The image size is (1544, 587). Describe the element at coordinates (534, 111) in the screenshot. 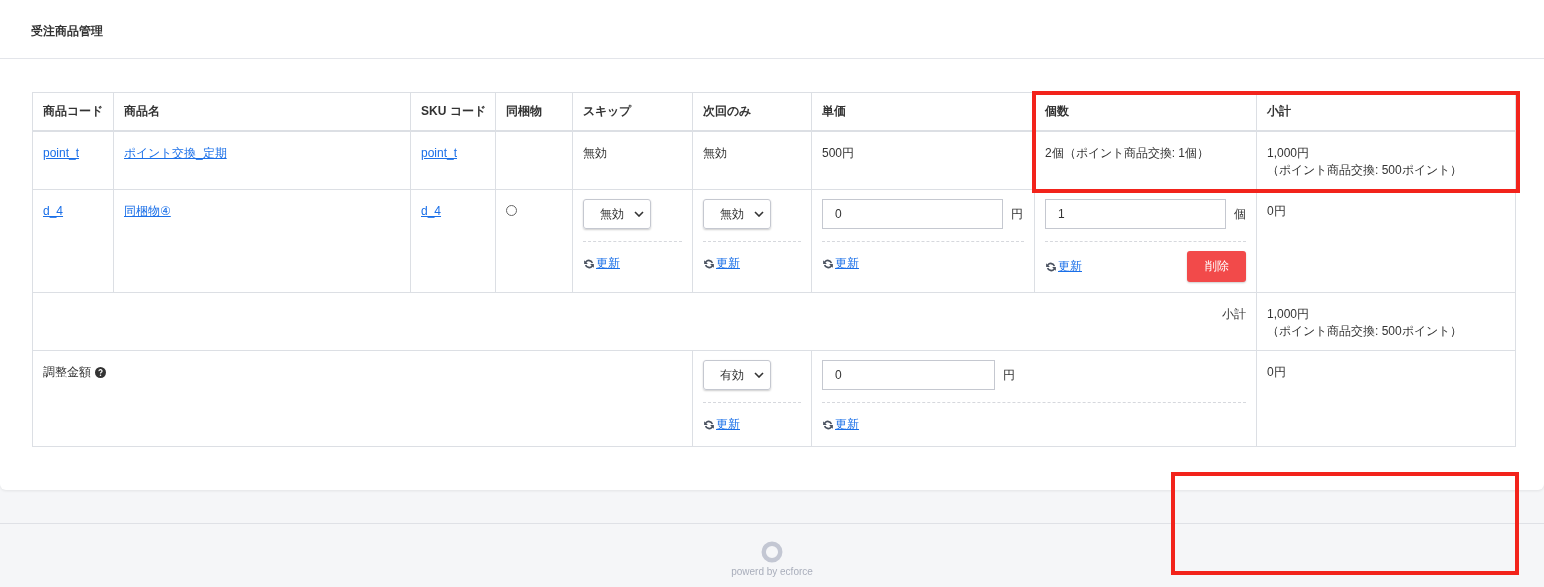

I see `column-header: 同梱物` at that location.